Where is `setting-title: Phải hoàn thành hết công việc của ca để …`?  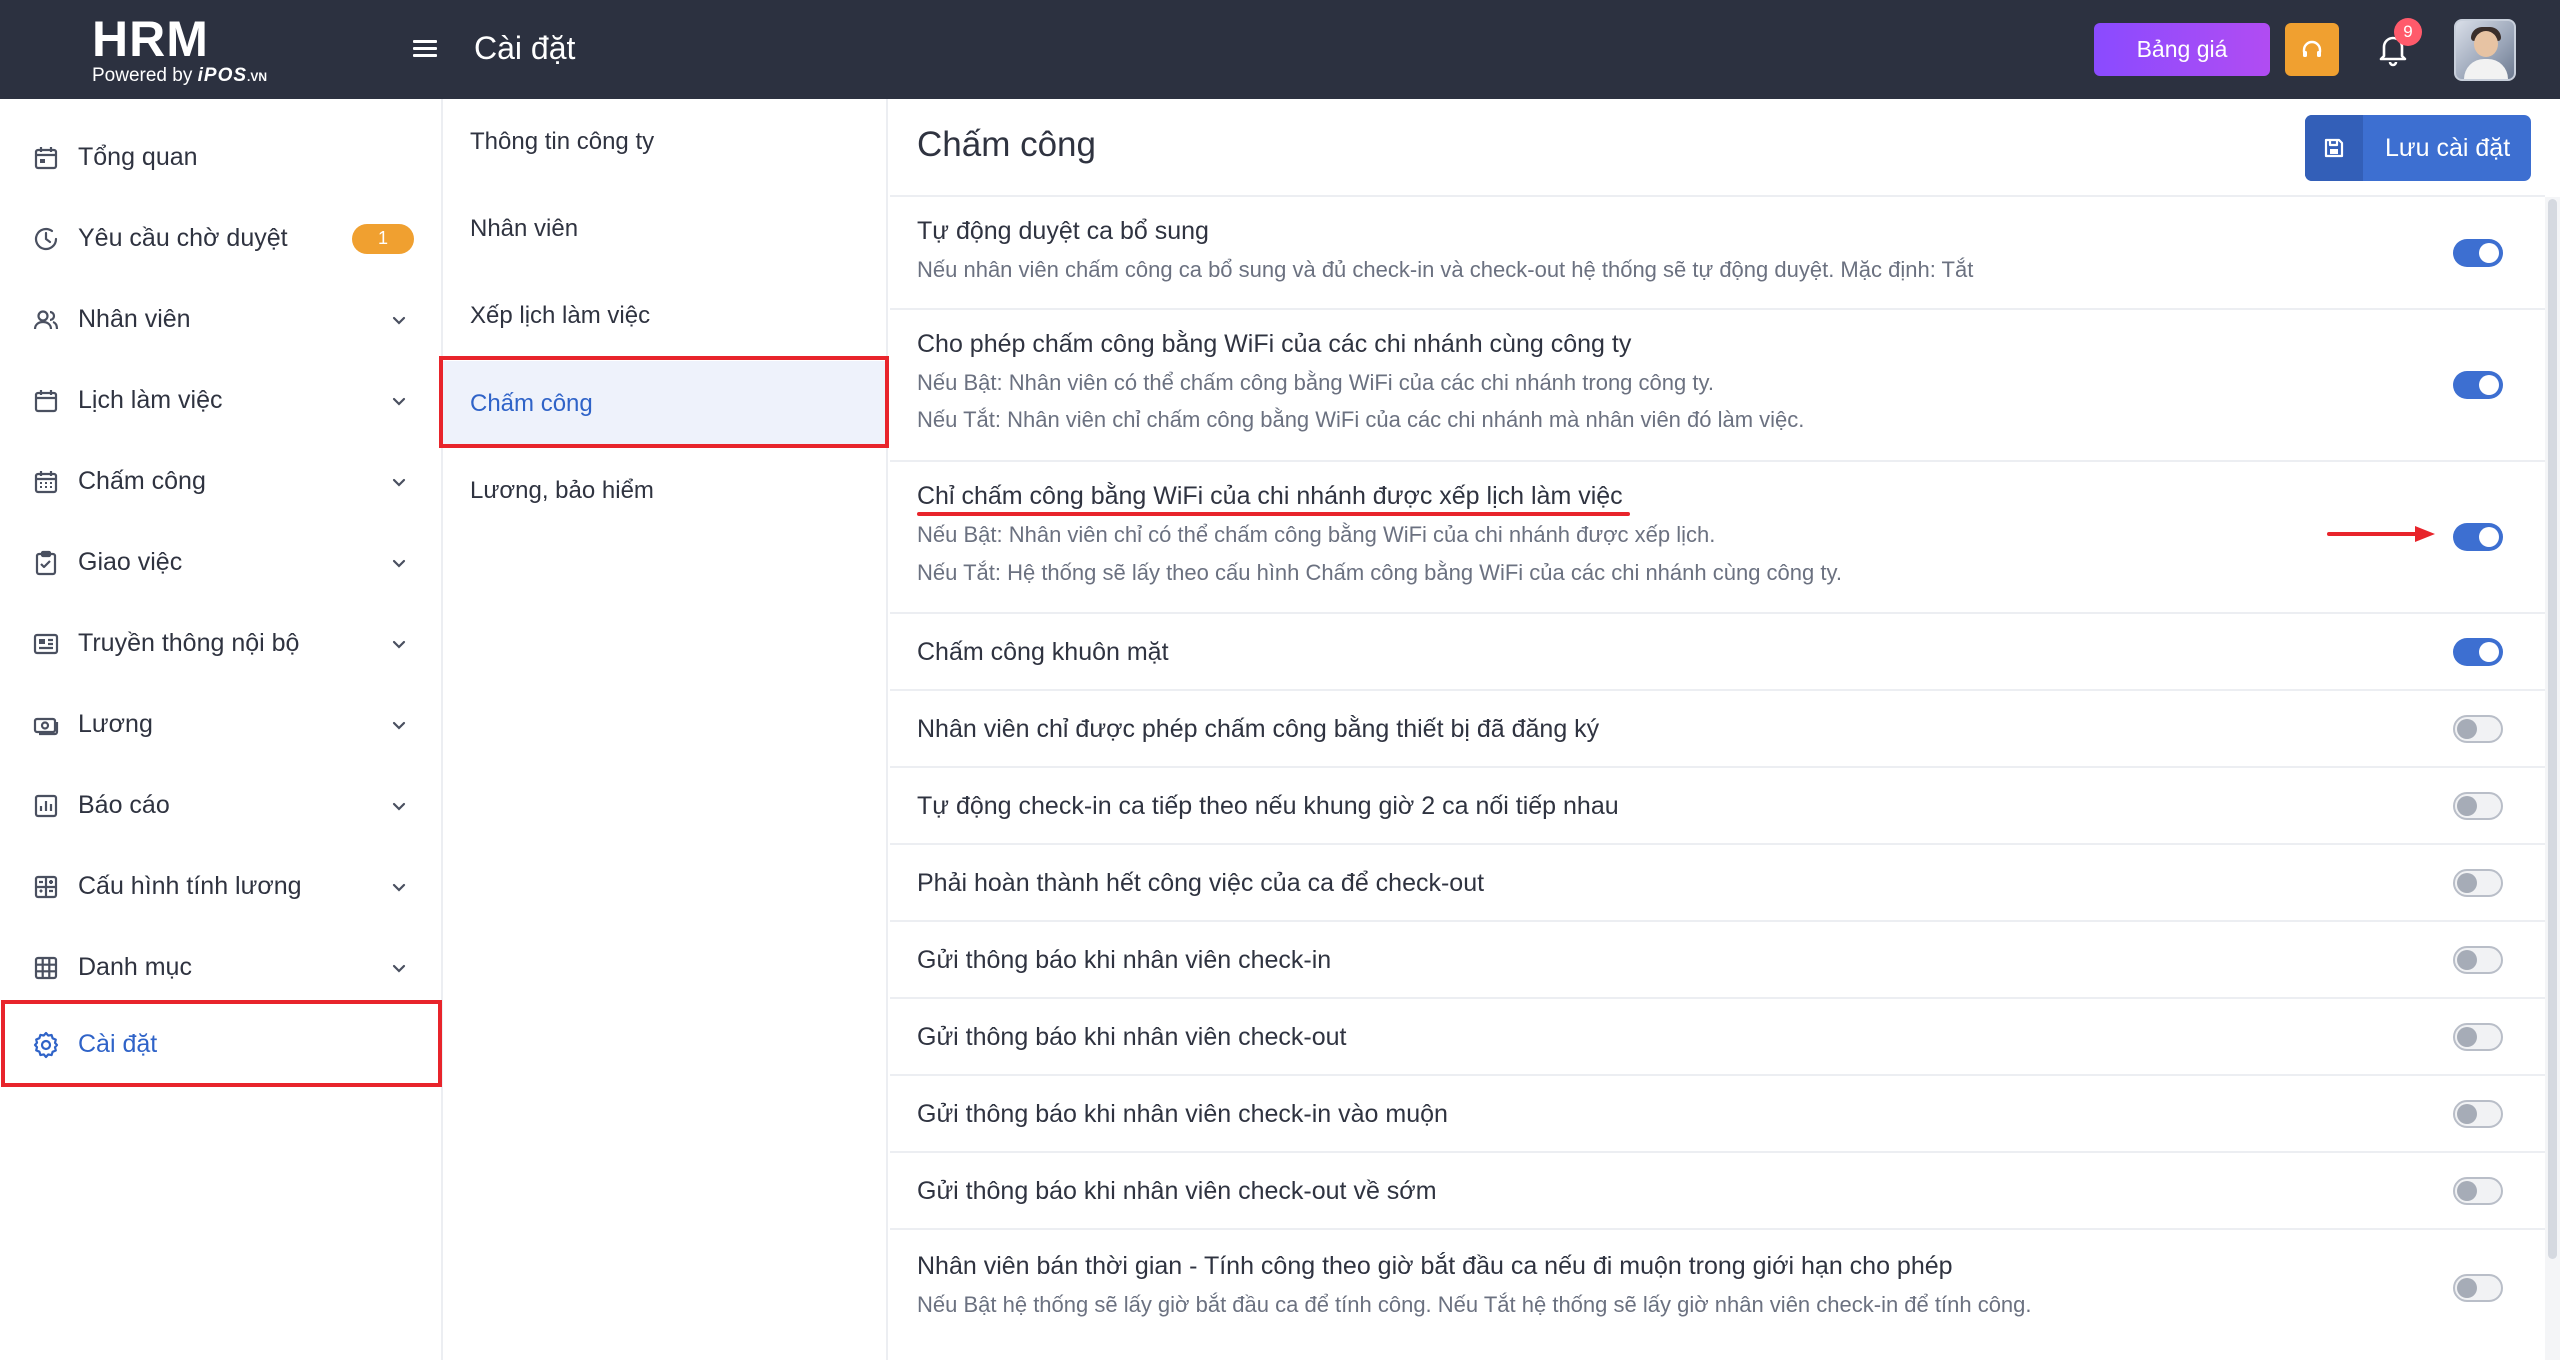
setting-title: Phải hoàn thành hết công việc của ca để … is located at coordinates (1201, 883).